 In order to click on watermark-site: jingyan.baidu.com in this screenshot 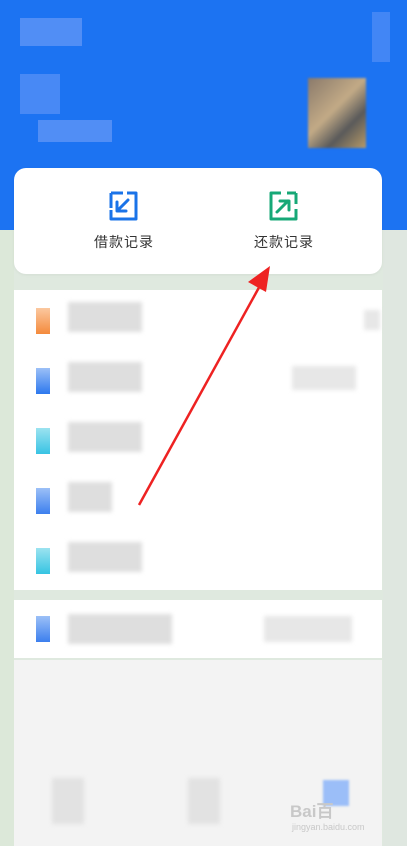, I will do `click(328, 827)`.